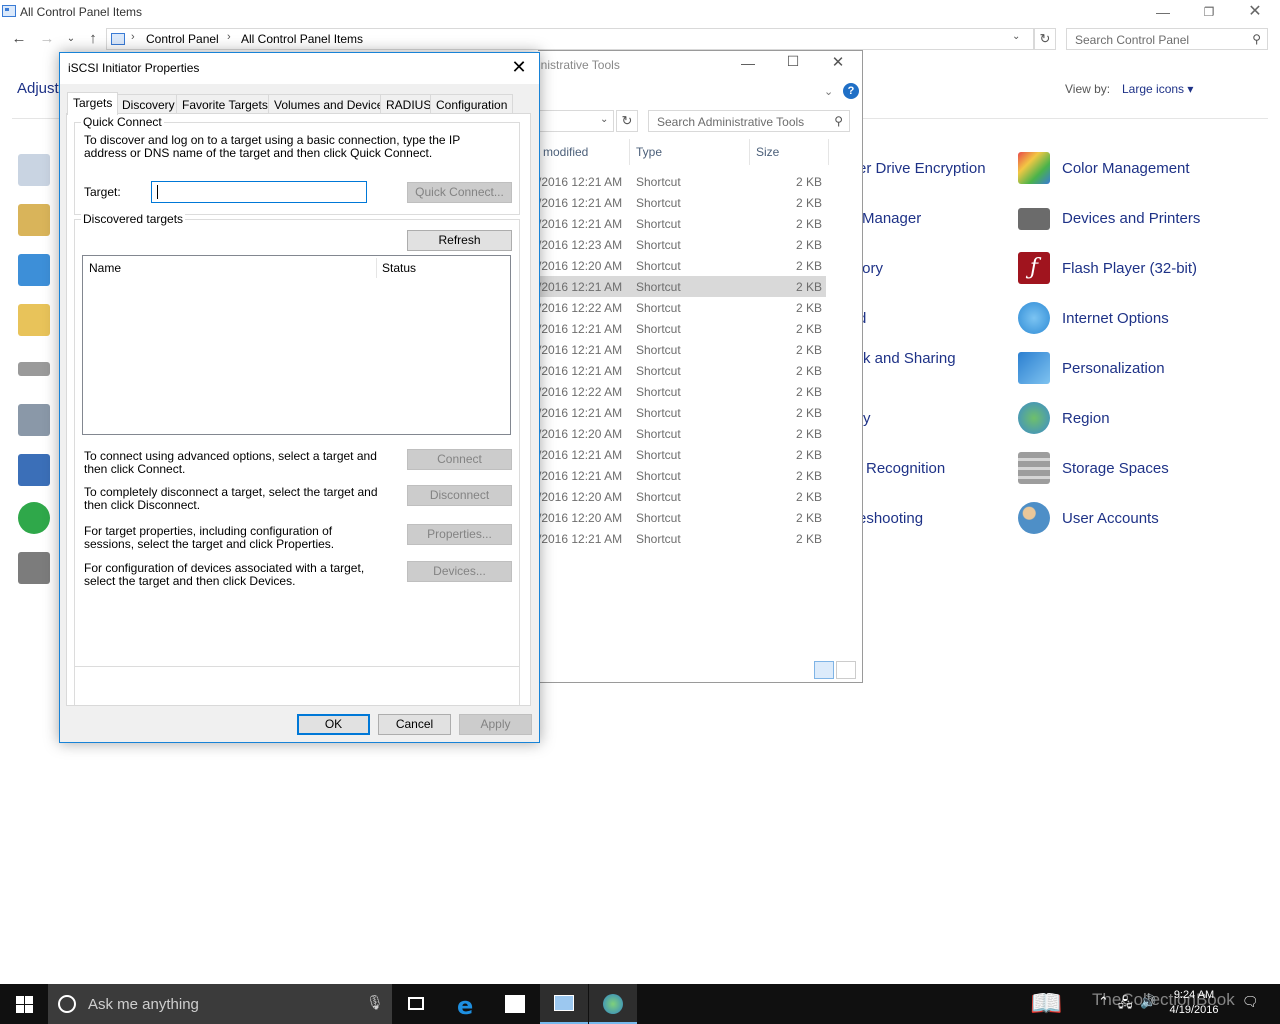  Describe the element at coordinates (767, 152) in the screenshot. I see `column-header-size: Size` at that location.